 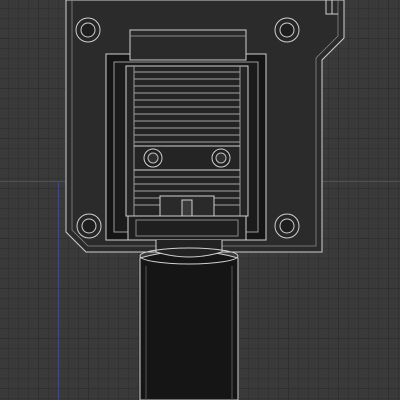 I want to click on heatsink, so click(x=187, y=141).